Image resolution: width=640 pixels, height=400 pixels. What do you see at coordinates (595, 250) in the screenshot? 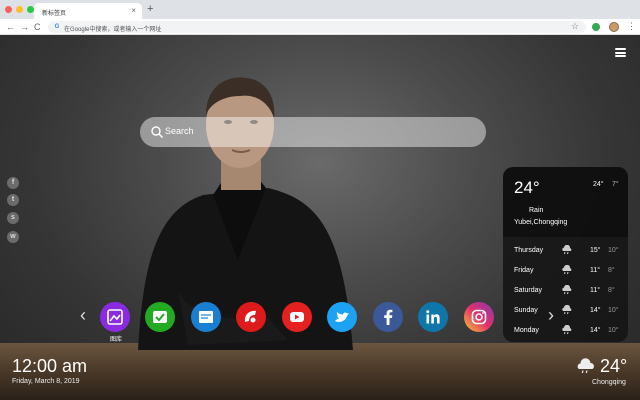
I see `forecast-high: 15°` at bounding box center [595, 250].